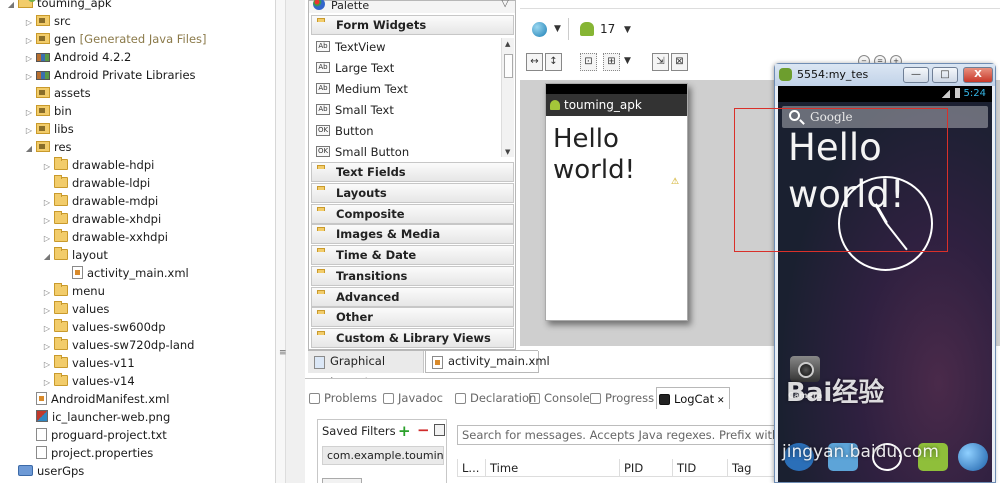 The image size is (1000, 483). I want to click on emulator-titlebar: 5554:my_tes — □ X, so click(885, 75).